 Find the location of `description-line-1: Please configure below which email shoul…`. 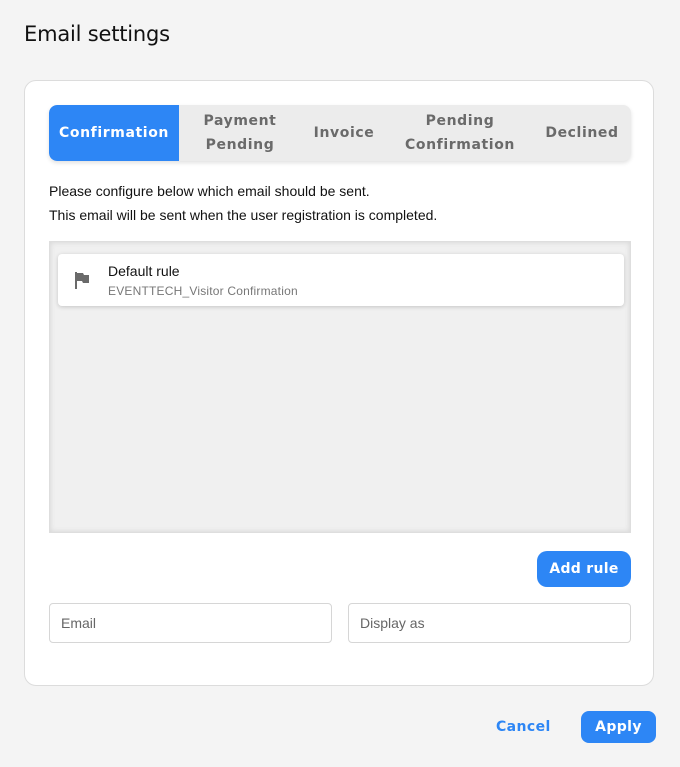

description-line-1: Please configure below which email shoul… is located at coordinates (209, 191).